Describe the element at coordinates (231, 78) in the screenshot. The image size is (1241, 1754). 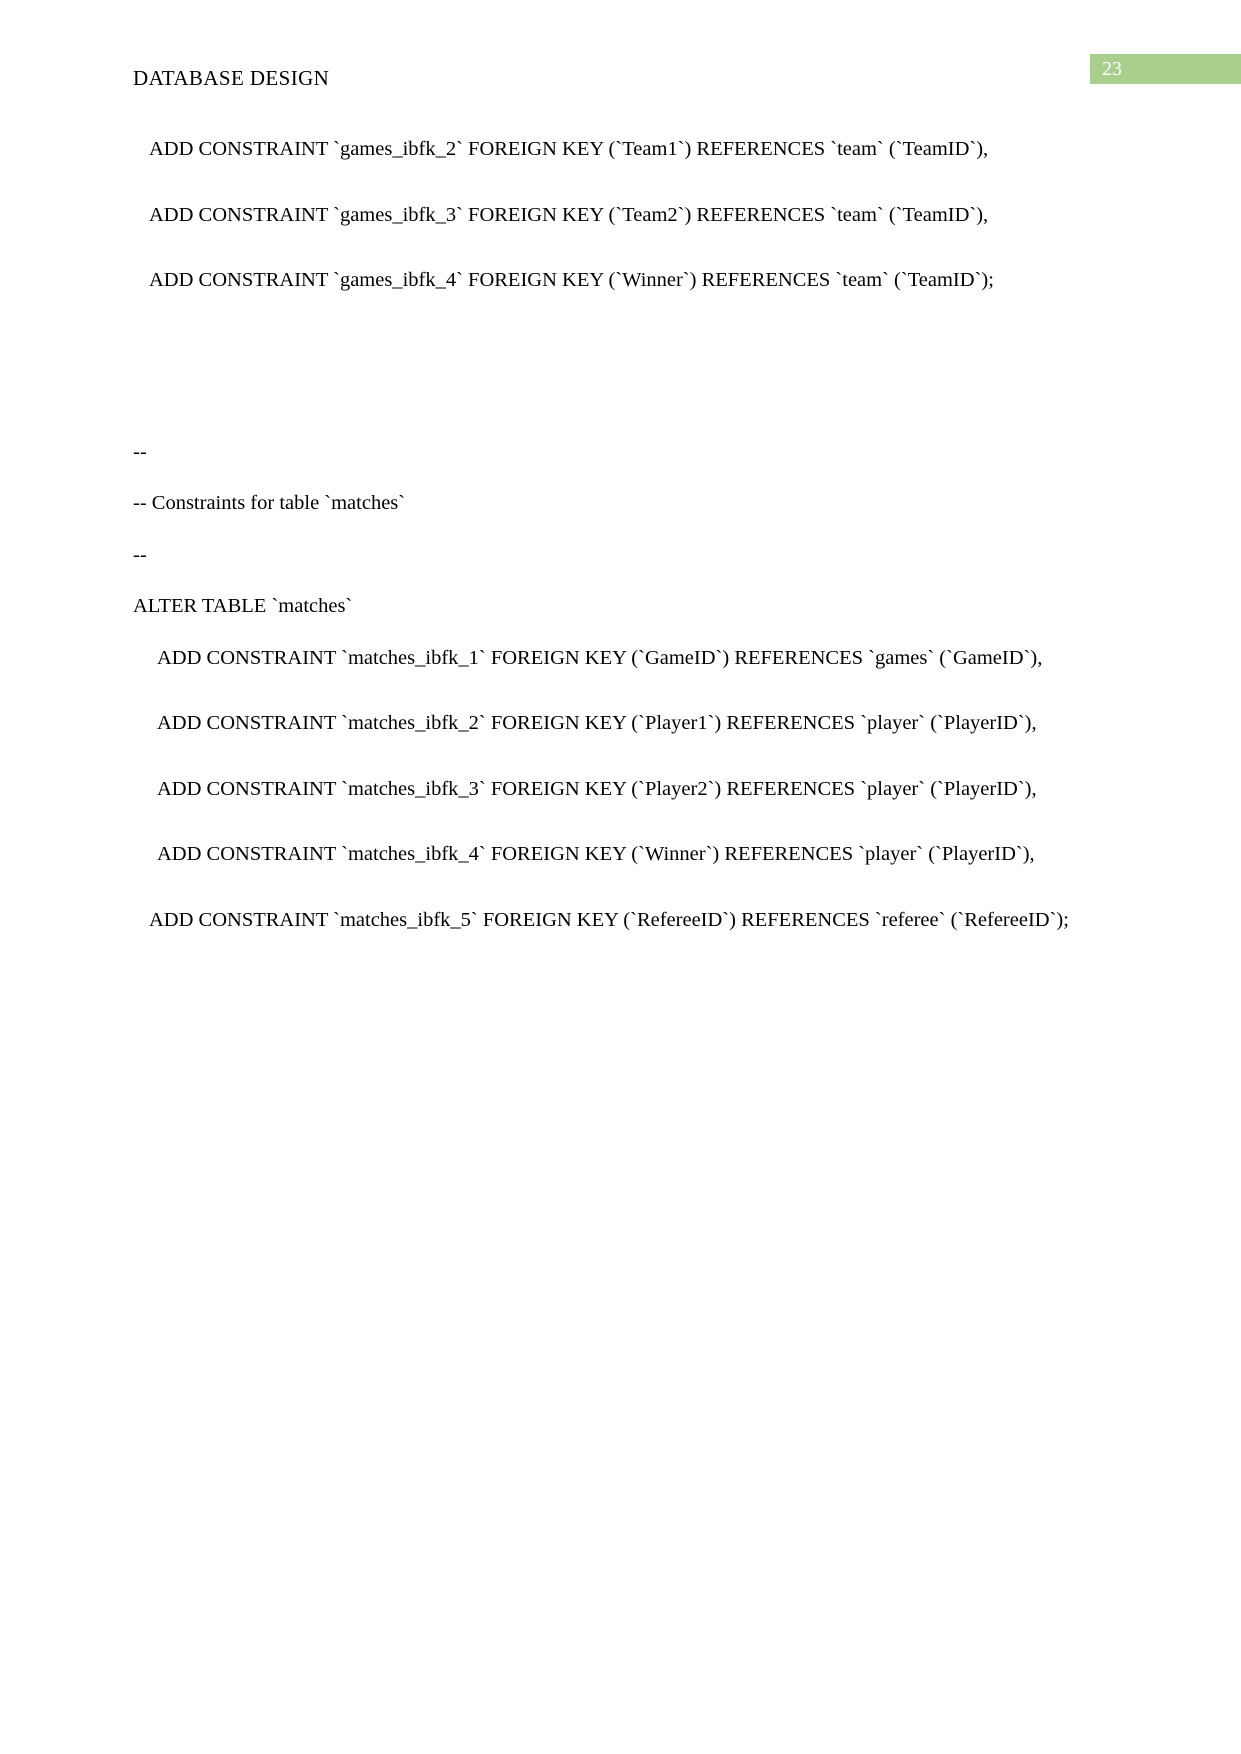
I see `page-title: DATABASE DESIGN` at that location.